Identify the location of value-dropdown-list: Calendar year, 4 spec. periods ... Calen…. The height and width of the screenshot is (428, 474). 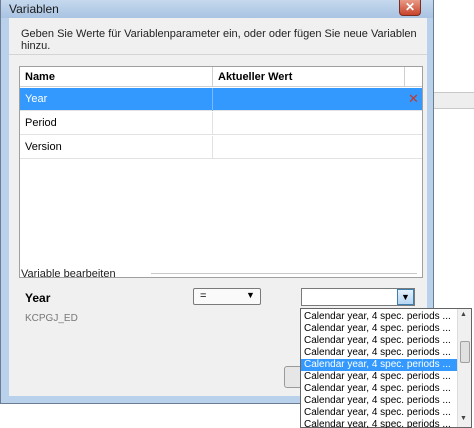
(386, 368).